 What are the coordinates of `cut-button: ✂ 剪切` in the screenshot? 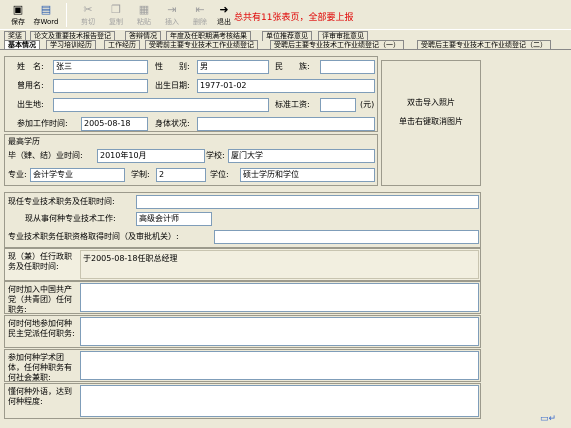 It's located at (88, 15).